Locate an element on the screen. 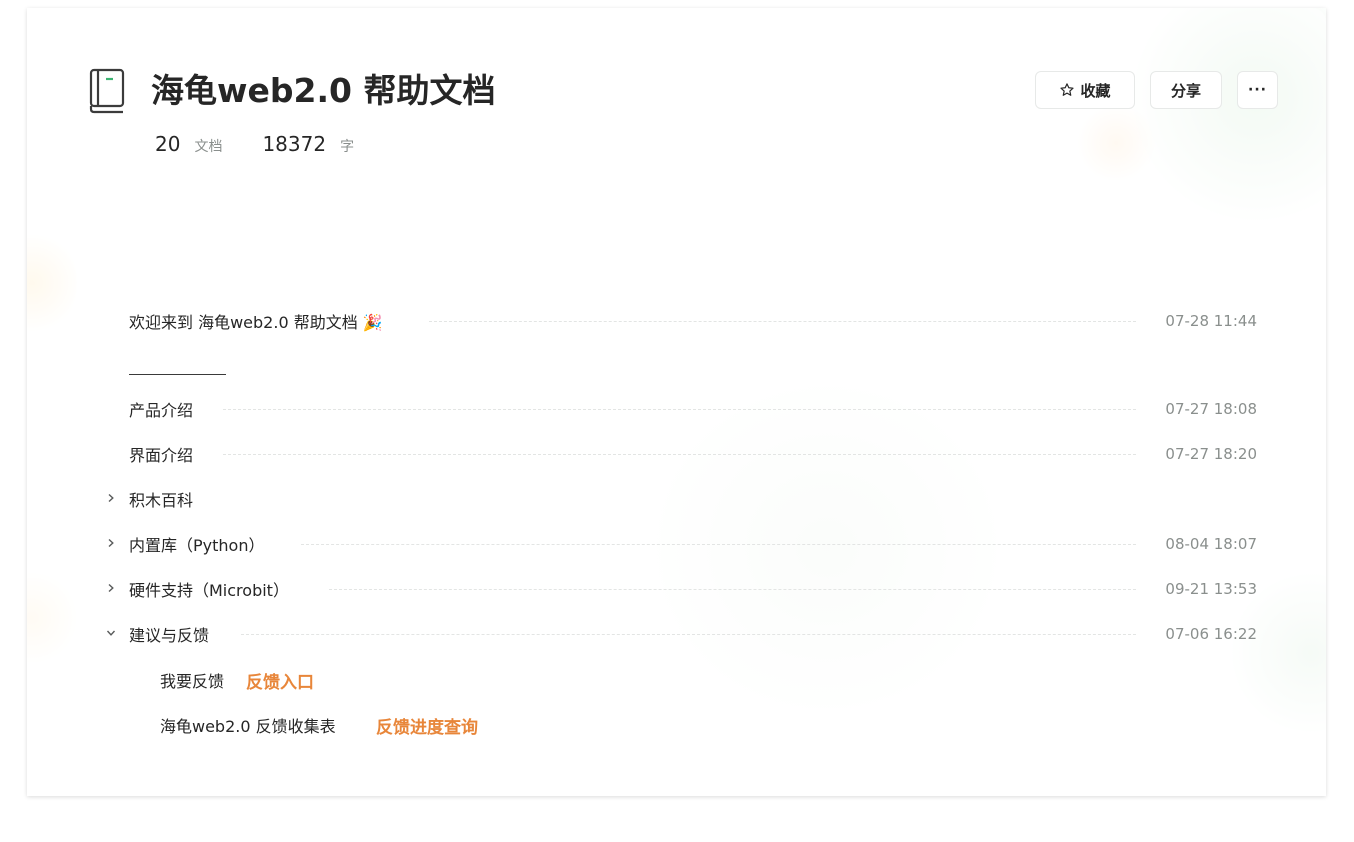 The height and width of the screenshot is (842, 1354). toc-item-blocks: 积木百科 is located at coordinates (676, 499).